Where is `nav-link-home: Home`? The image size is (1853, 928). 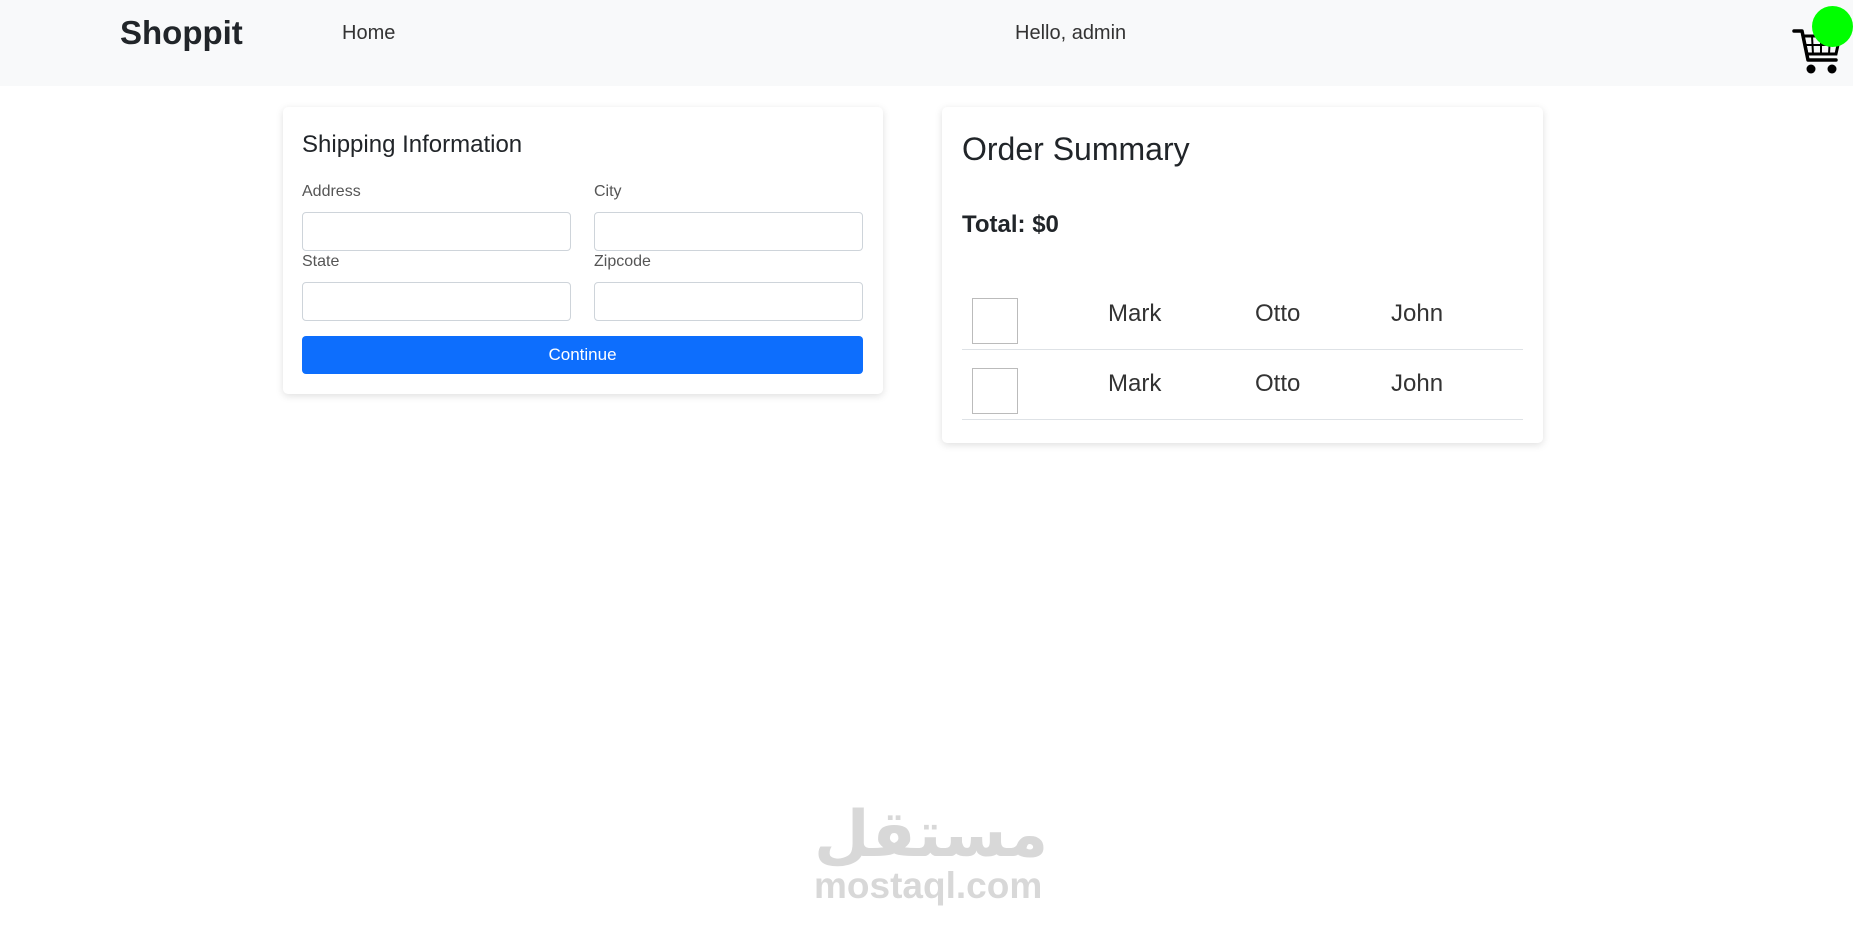 nav-link-home: Home is located at coordinates (368, 33).